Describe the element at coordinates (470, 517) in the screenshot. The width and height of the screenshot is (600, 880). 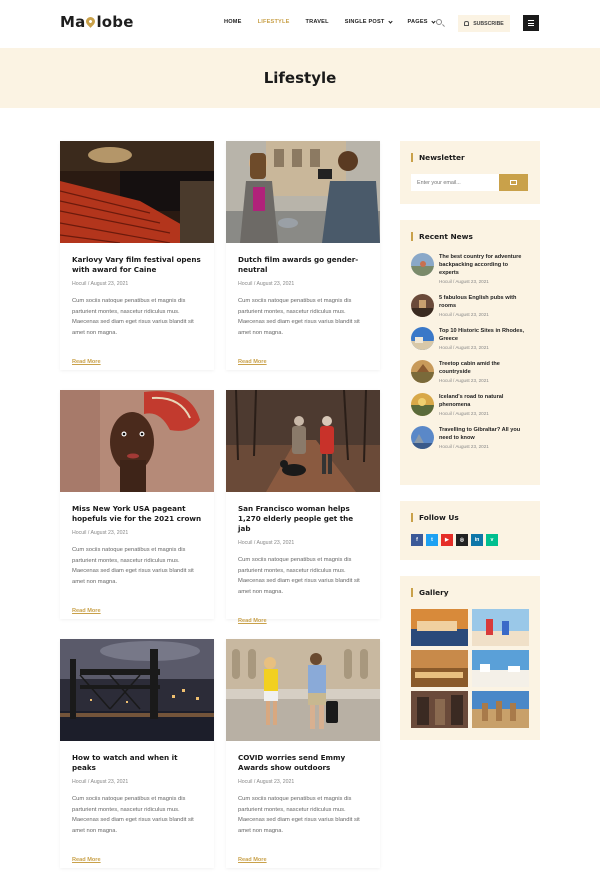
I see `widget-title: Follow Us` at that location.